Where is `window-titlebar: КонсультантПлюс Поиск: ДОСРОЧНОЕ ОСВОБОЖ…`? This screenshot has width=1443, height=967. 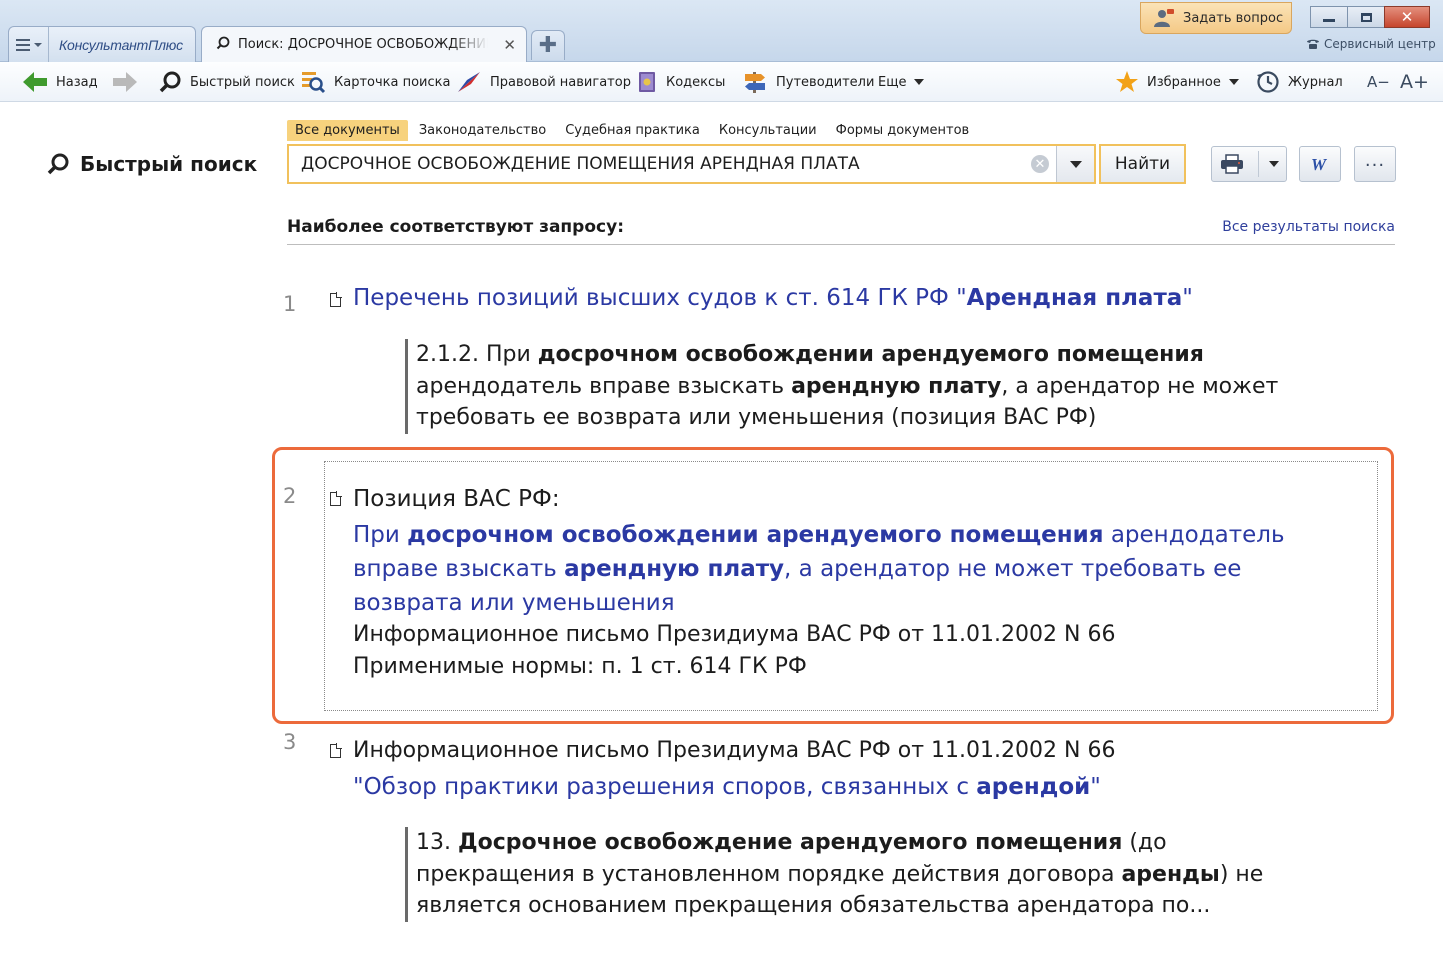
window-titlebar: КонсультантПлюс Поиск: ДОСРОЧНОЕ ОСВОБОЖ… is located at coordinates (721, 31).